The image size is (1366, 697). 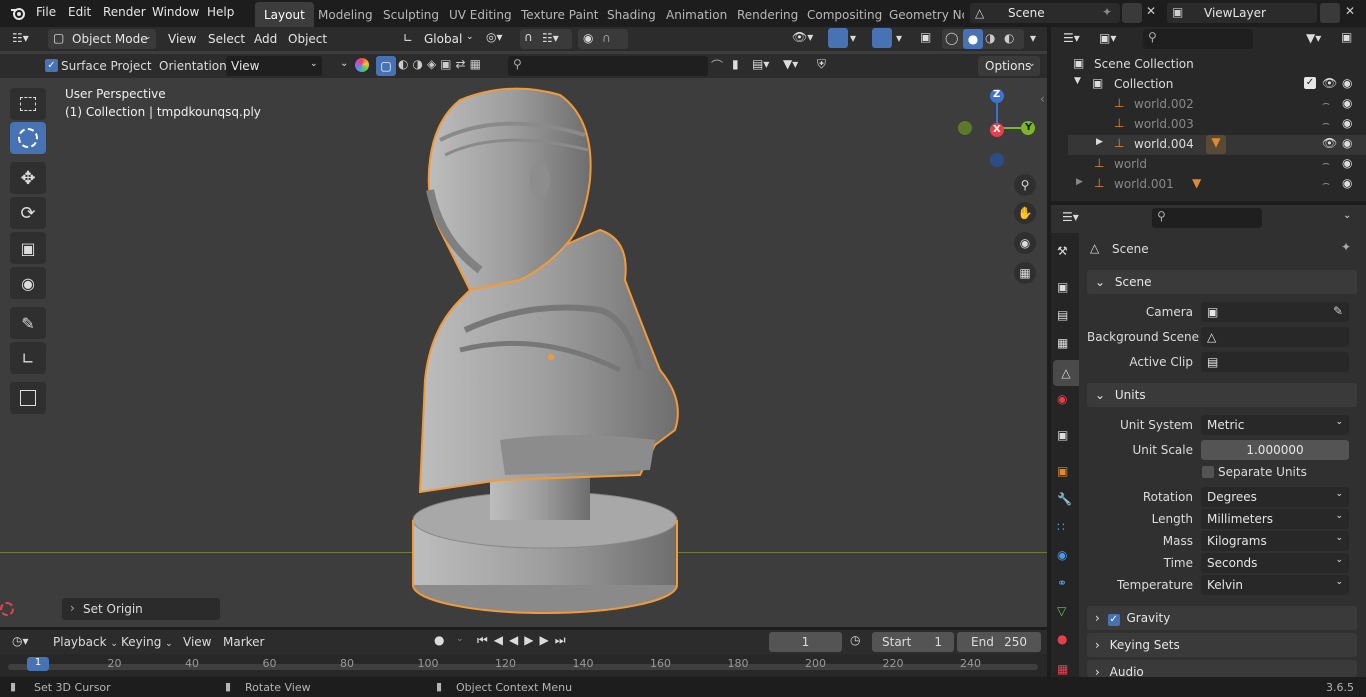 What do you see at coordinates (411, 14) in the screenshot?
I see `tab-sculpting: Sculpting` at bounding box center [411, 14].